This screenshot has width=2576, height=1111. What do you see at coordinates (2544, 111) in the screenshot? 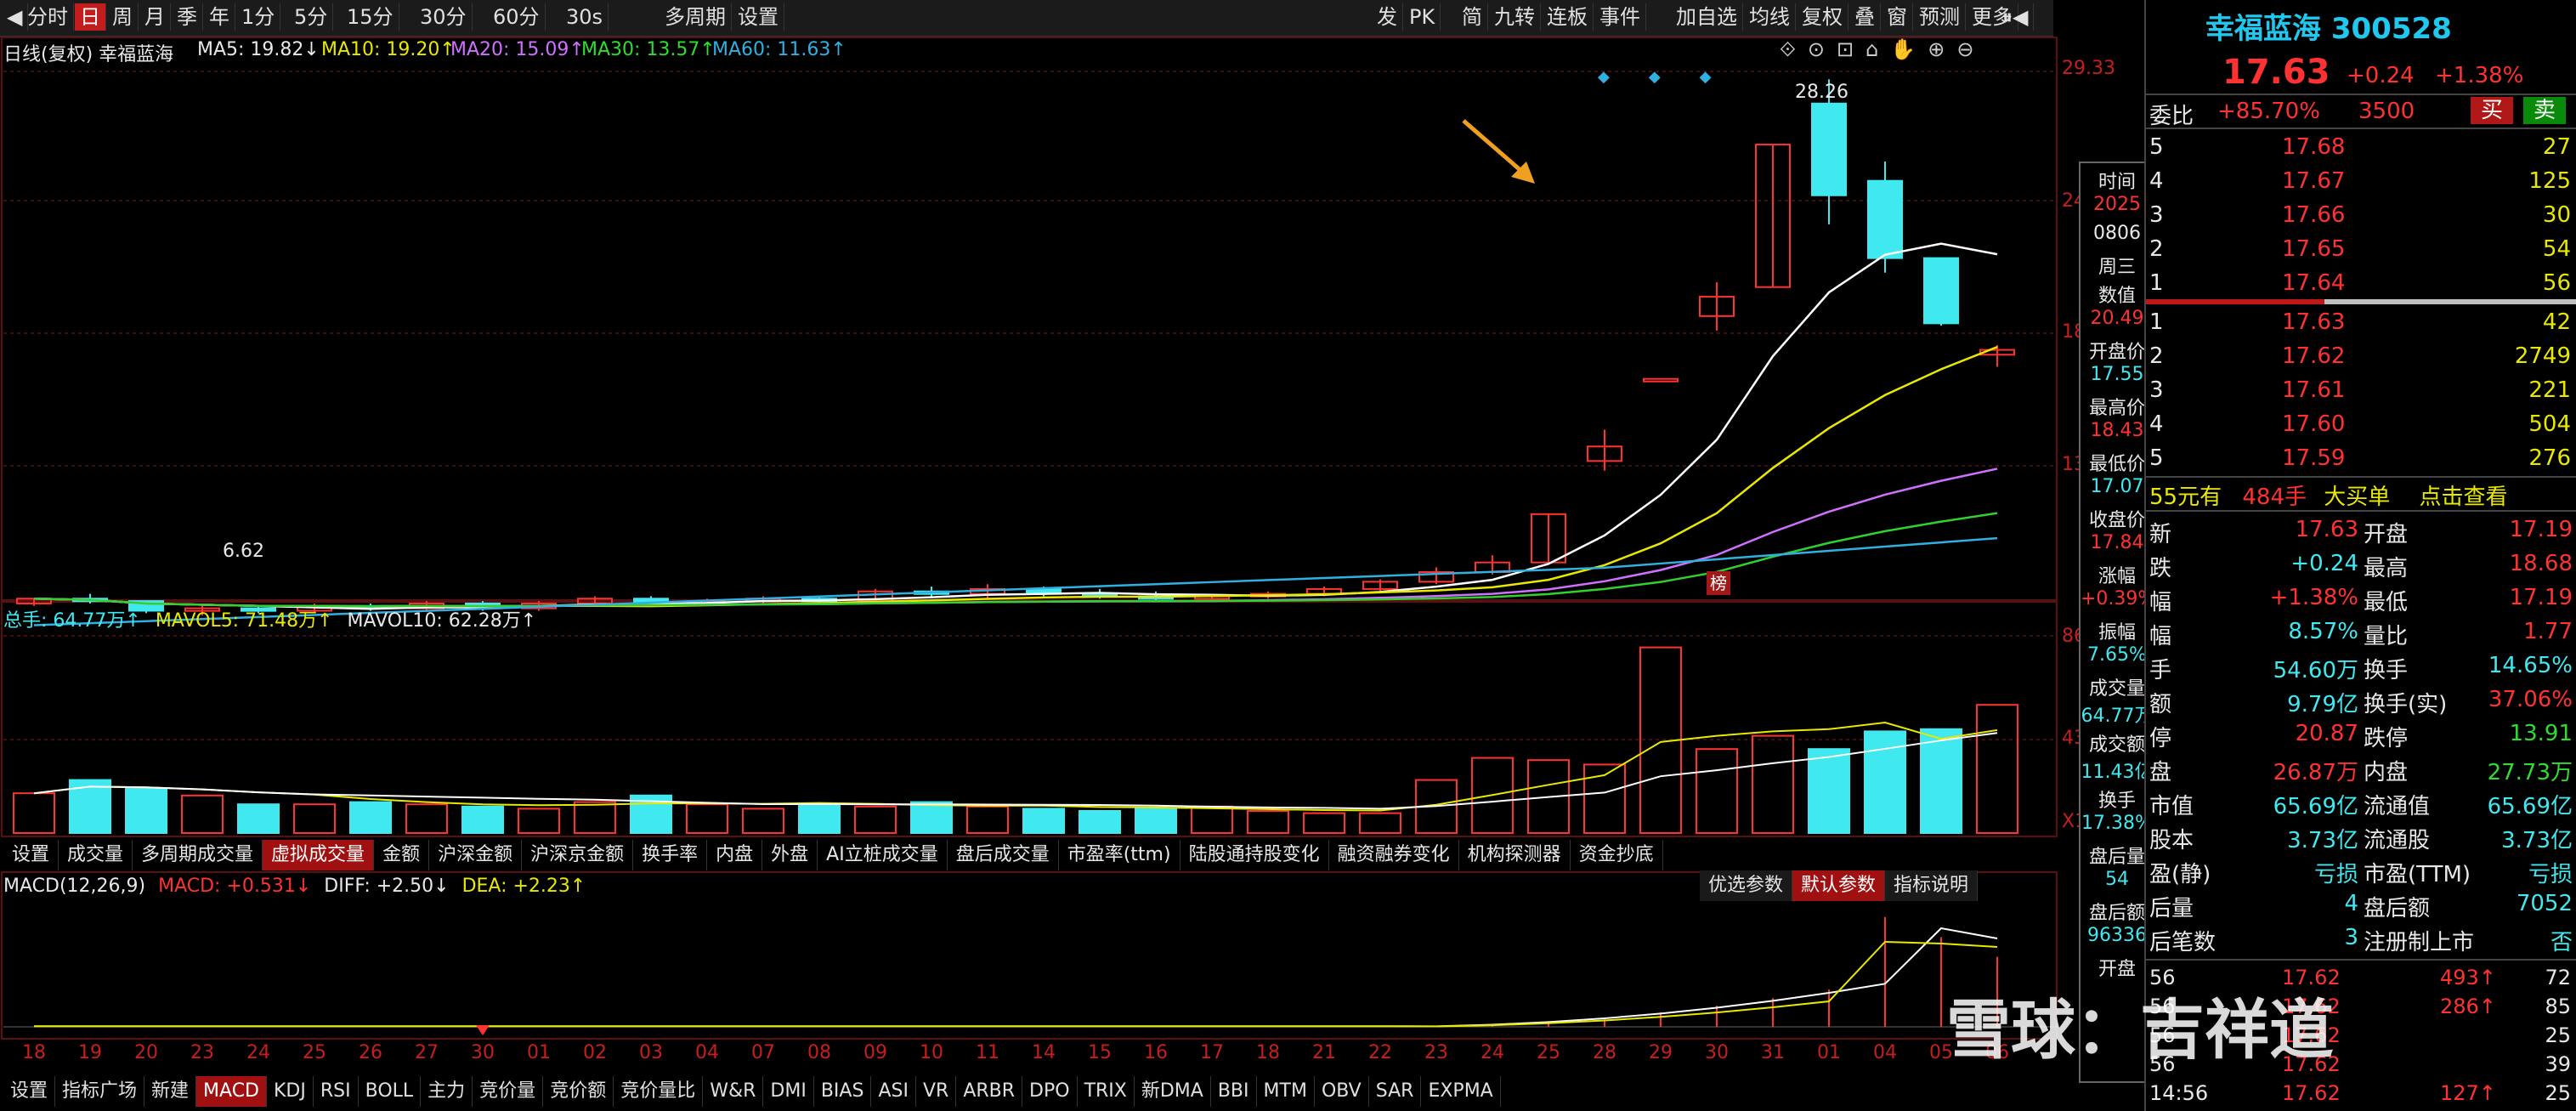
I see `sell-button: 卖` at bounding box center [2544, 111].